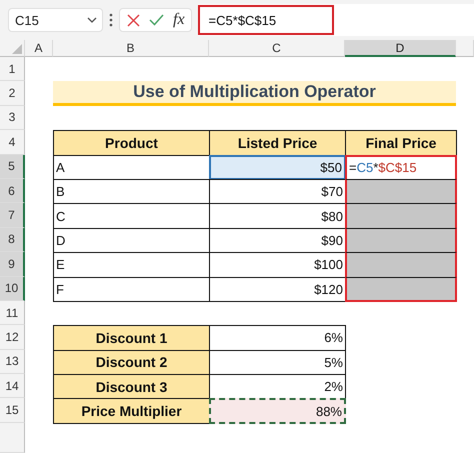 The width and height of the screenshot is (474, 453). Describe the element at coordinates (400, 48) in the screenshot. I see `column-header: D` at that location.